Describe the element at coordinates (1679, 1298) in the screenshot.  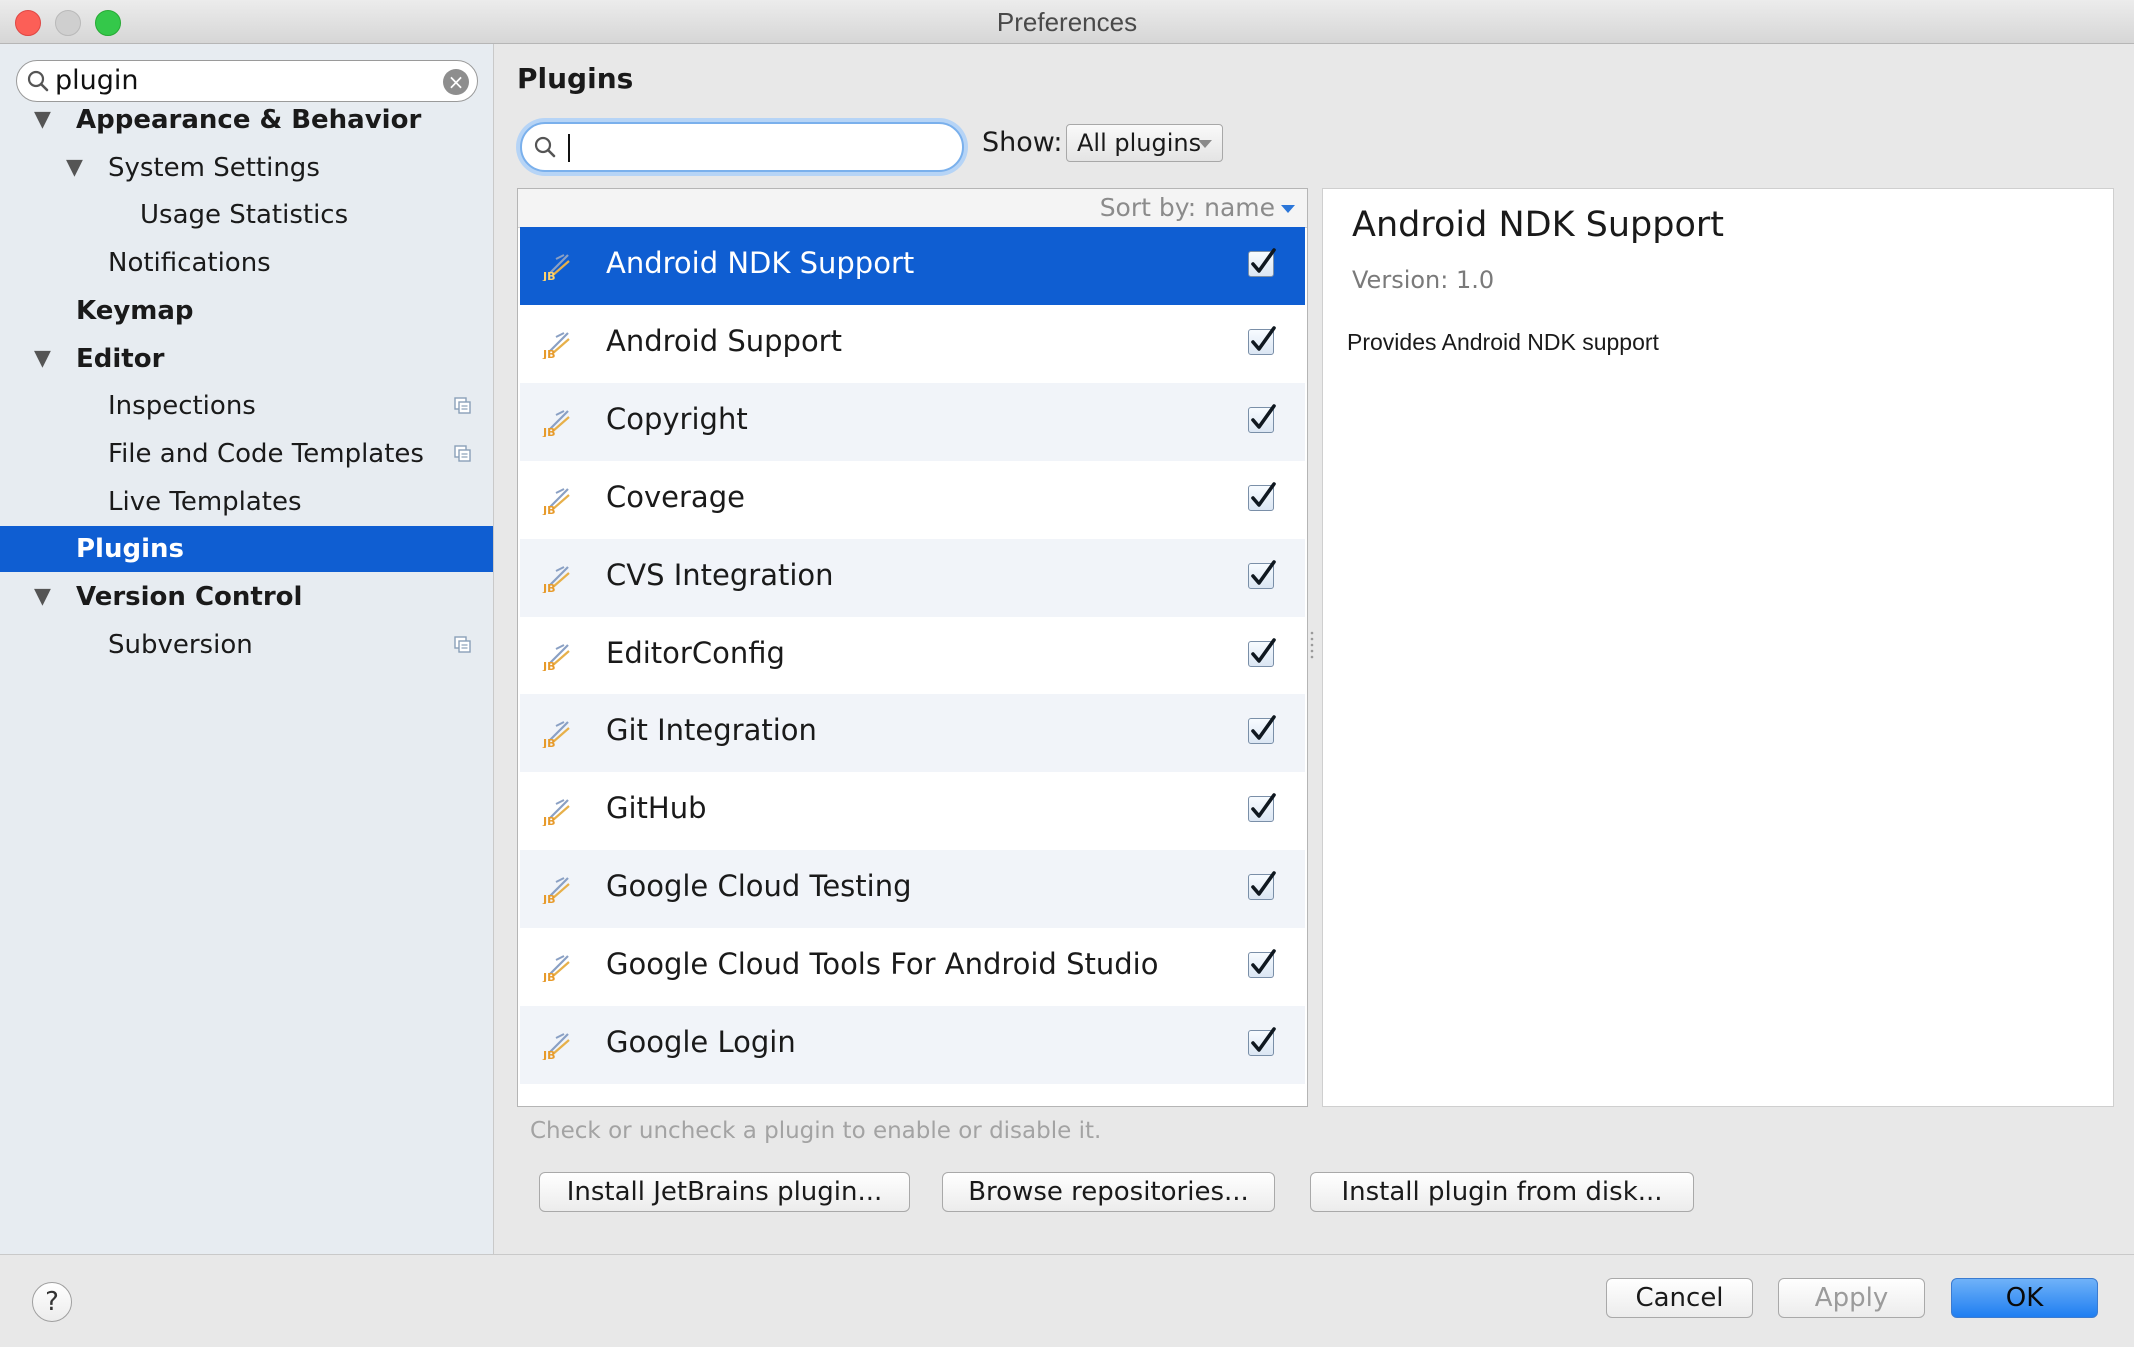
I see `cancel-button: Cancel` at that location.